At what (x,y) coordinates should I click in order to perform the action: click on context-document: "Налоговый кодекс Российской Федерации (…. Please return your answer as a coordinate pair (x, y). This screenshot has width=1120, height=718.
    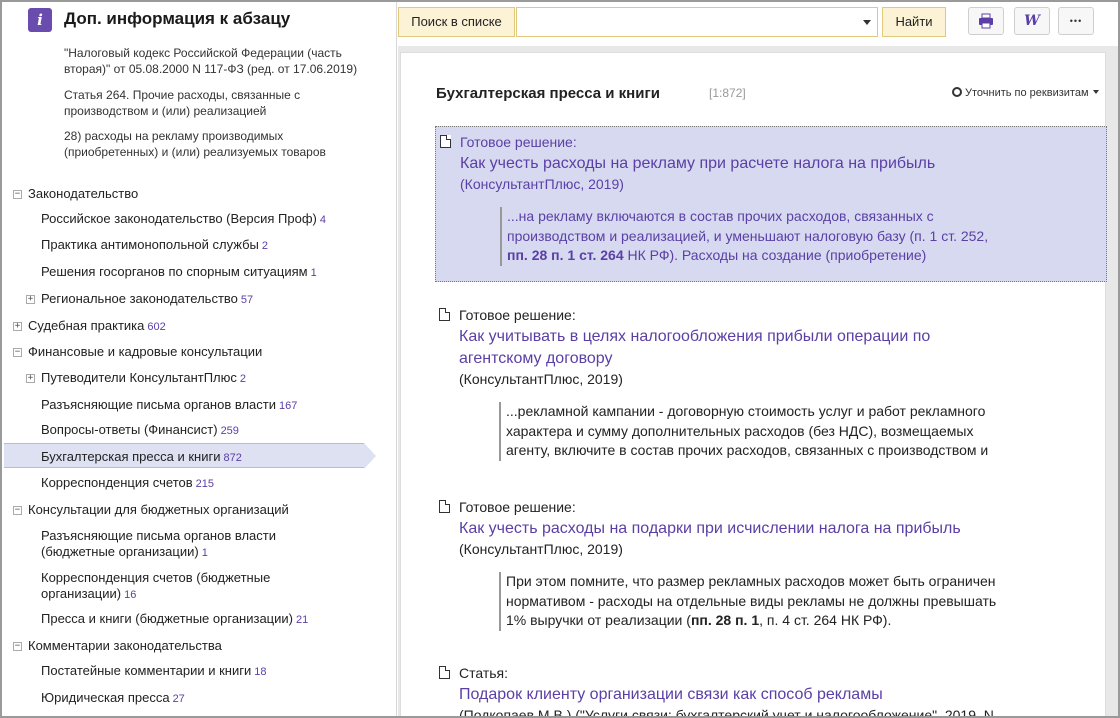
    Looking at the image, I should click on (224, 61).